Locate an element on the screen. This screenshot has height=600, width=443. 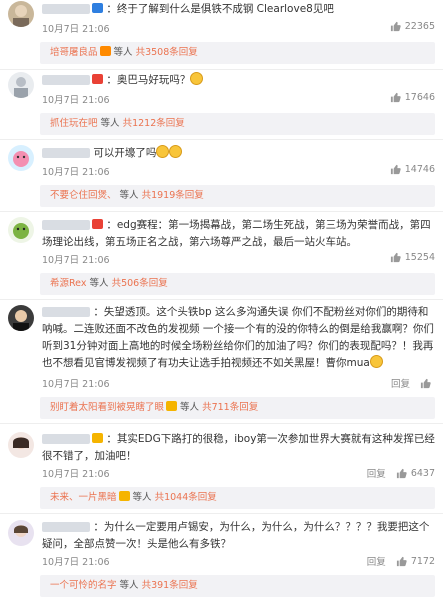
view-replies-link: 共3508条回复 is located at coordinates (167, 52).